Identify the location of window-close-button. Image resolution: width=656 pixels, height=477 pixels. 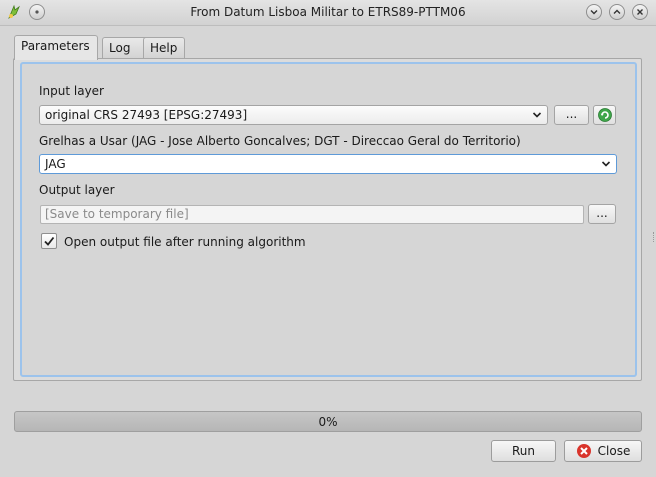
(640, 12).